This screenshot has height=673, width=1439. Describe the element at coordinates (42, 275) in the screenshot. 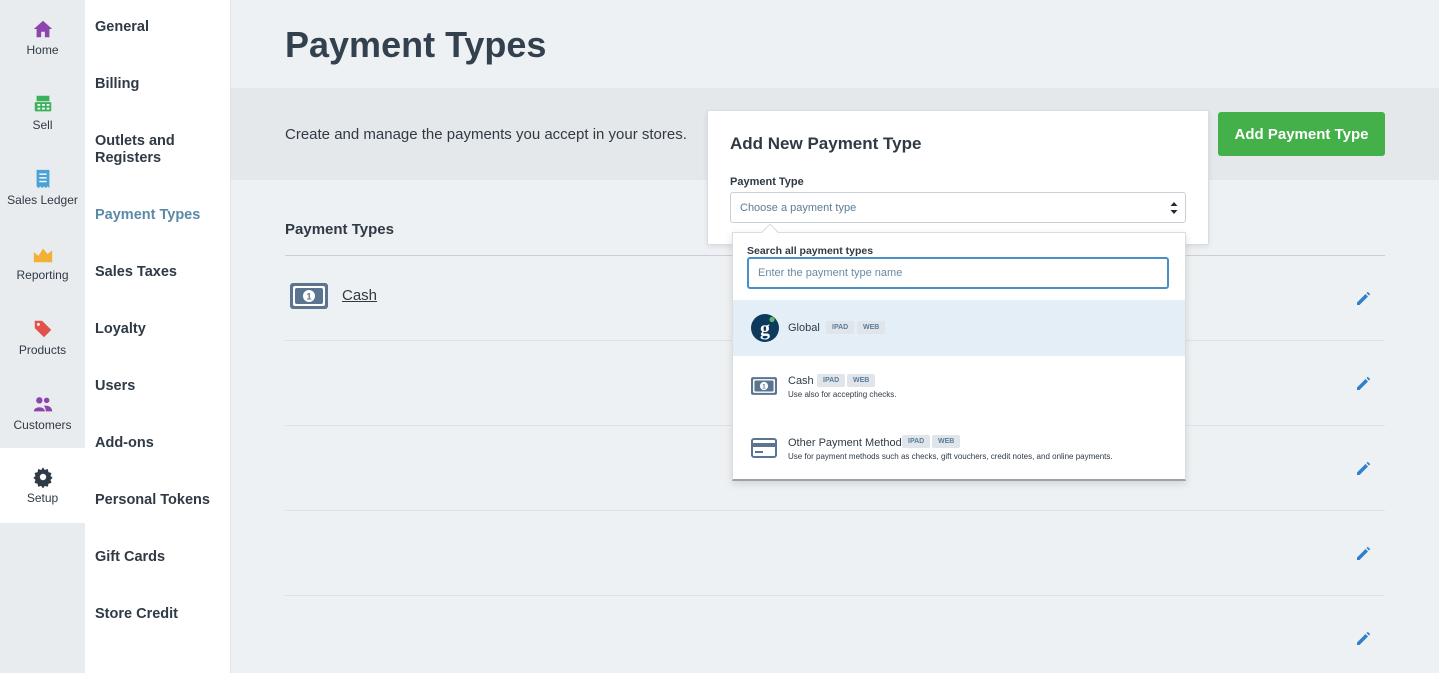

I see `nav-label: Reporting` at that location.